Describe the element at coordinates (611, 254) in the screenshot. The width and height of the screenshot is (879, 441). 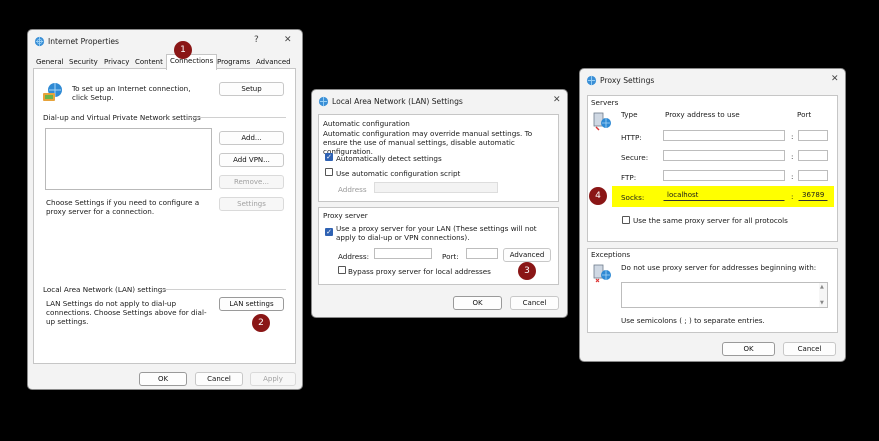
I see `exceptions-header: Exceptions` at that location.